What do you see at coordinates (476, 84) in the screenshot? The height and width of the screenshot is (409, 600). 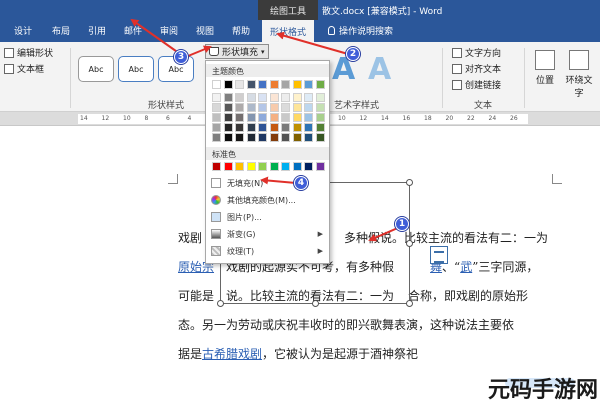 I see `create-link-button: 创建链接` at bounding box center [476, 84].